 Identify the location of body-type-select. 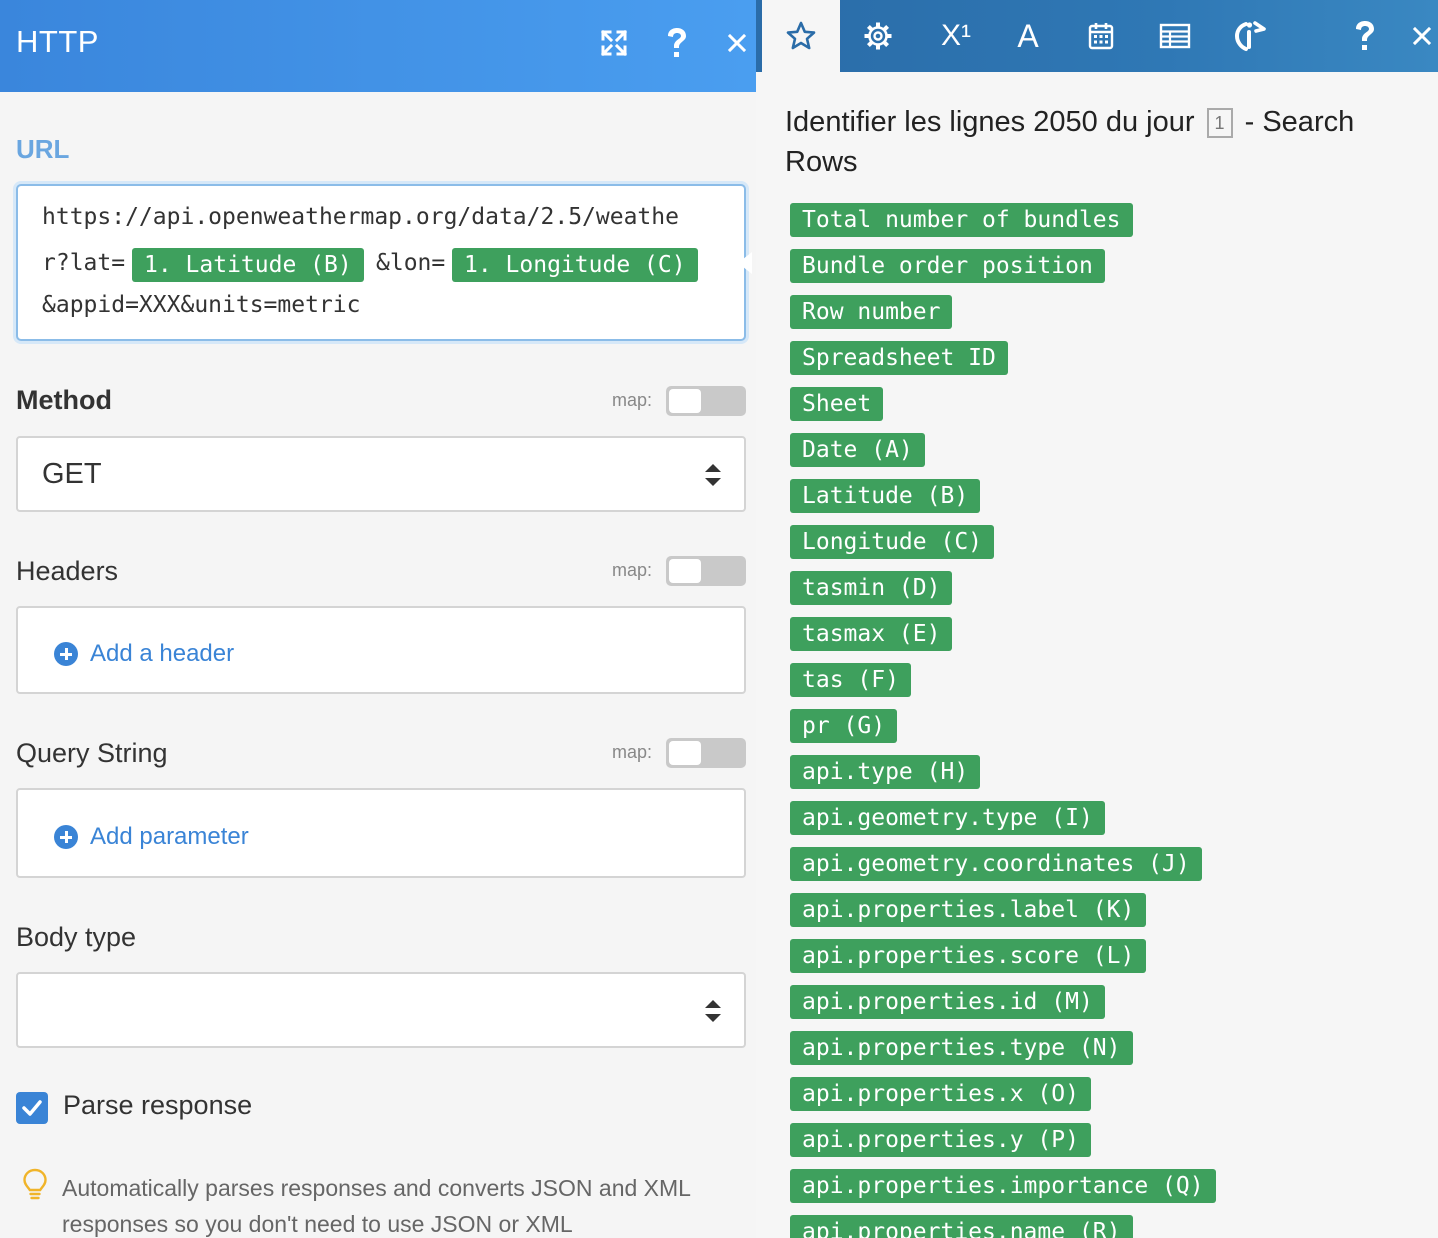
(381, 1010).